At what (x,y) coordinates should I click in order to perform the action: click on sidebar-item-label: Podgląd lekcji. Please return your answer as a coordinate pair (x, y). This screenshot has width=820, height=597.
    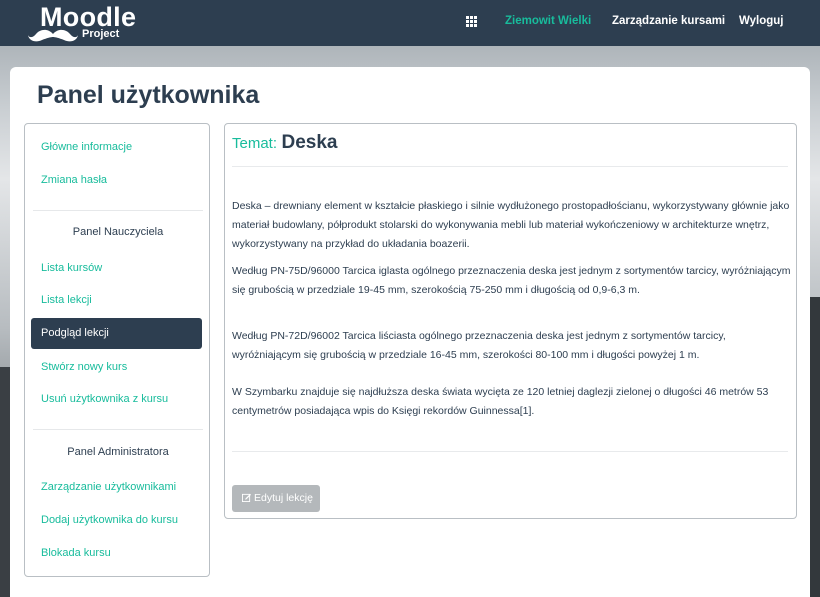
    Looking at the image, I should click on (75, 333).